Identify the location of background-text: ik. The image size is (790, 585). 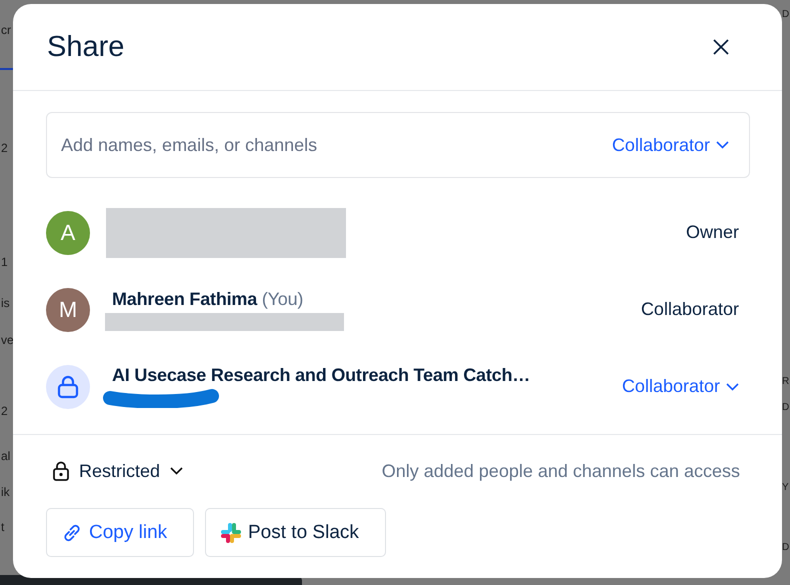
(5, 492).